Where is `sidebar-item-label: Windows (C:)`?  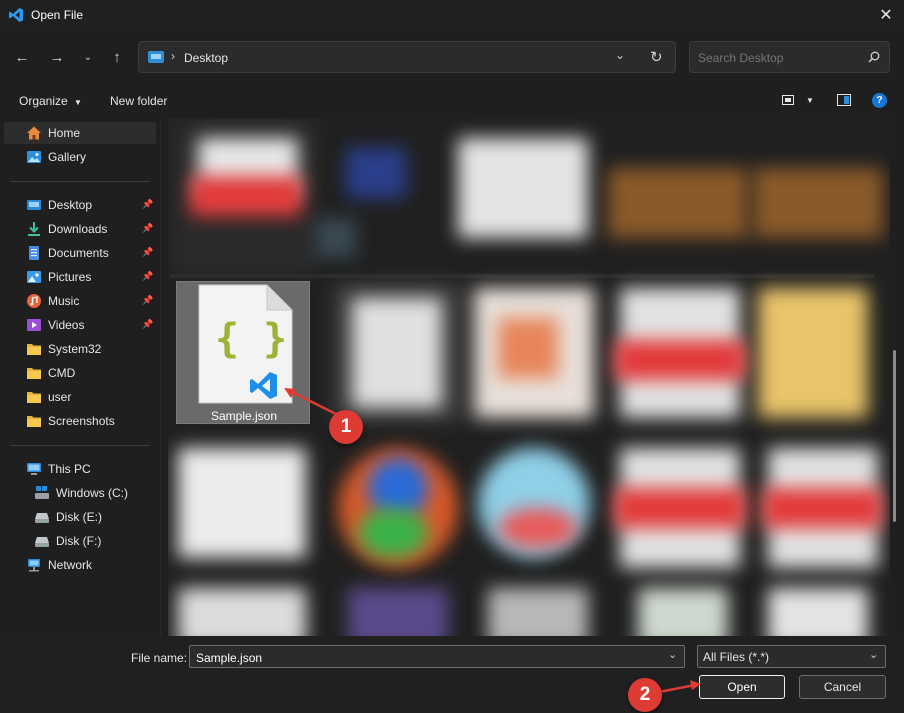 sidebar-item-label: Windows (C:) is located at coordinates (92, 493).